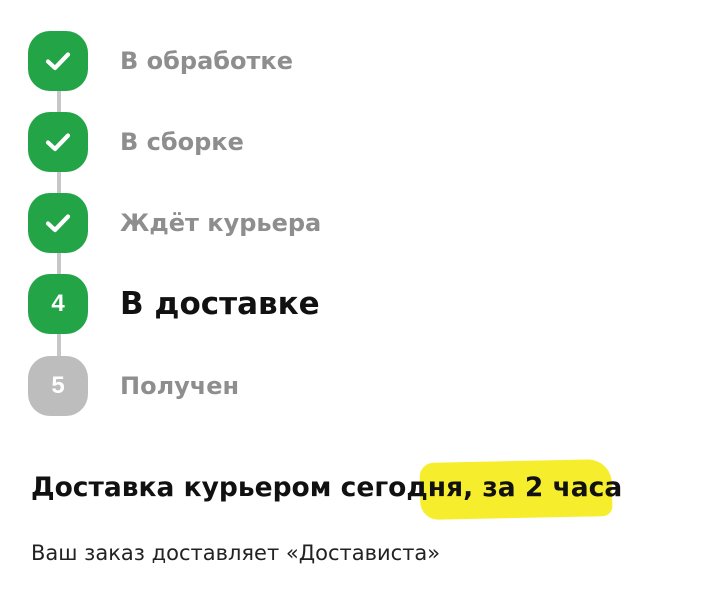  What do you see at coordinates (221, 223) in the screenshot?
I see `step-label: Ждёт курьера` at bounding box center [221, 223].